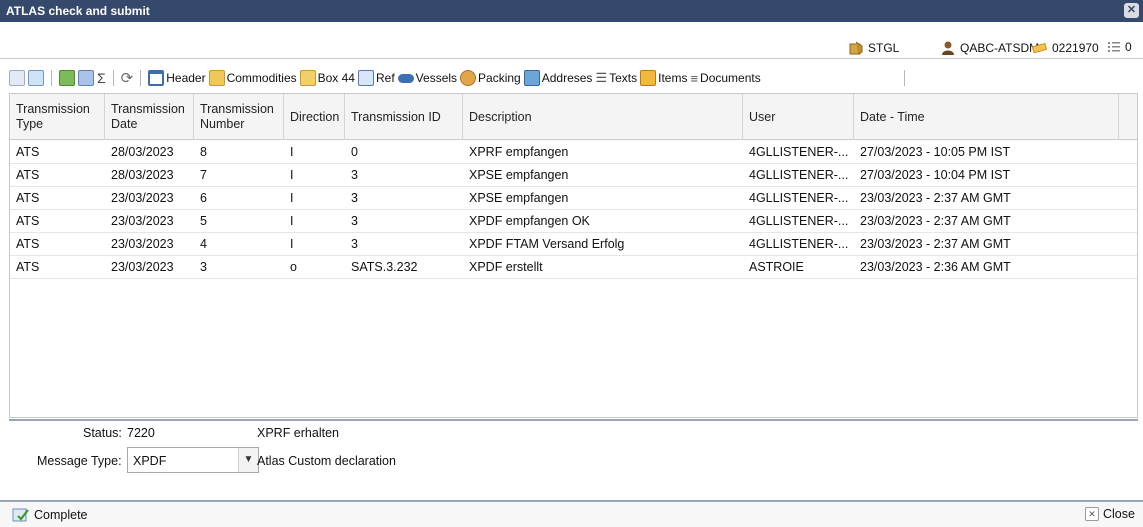 The height and width of the screenshot is (527, 1143). Describe the element at coordinates (1000, 48) in the screenshot. I see `user-name: QABC-ATSDM` at that location.